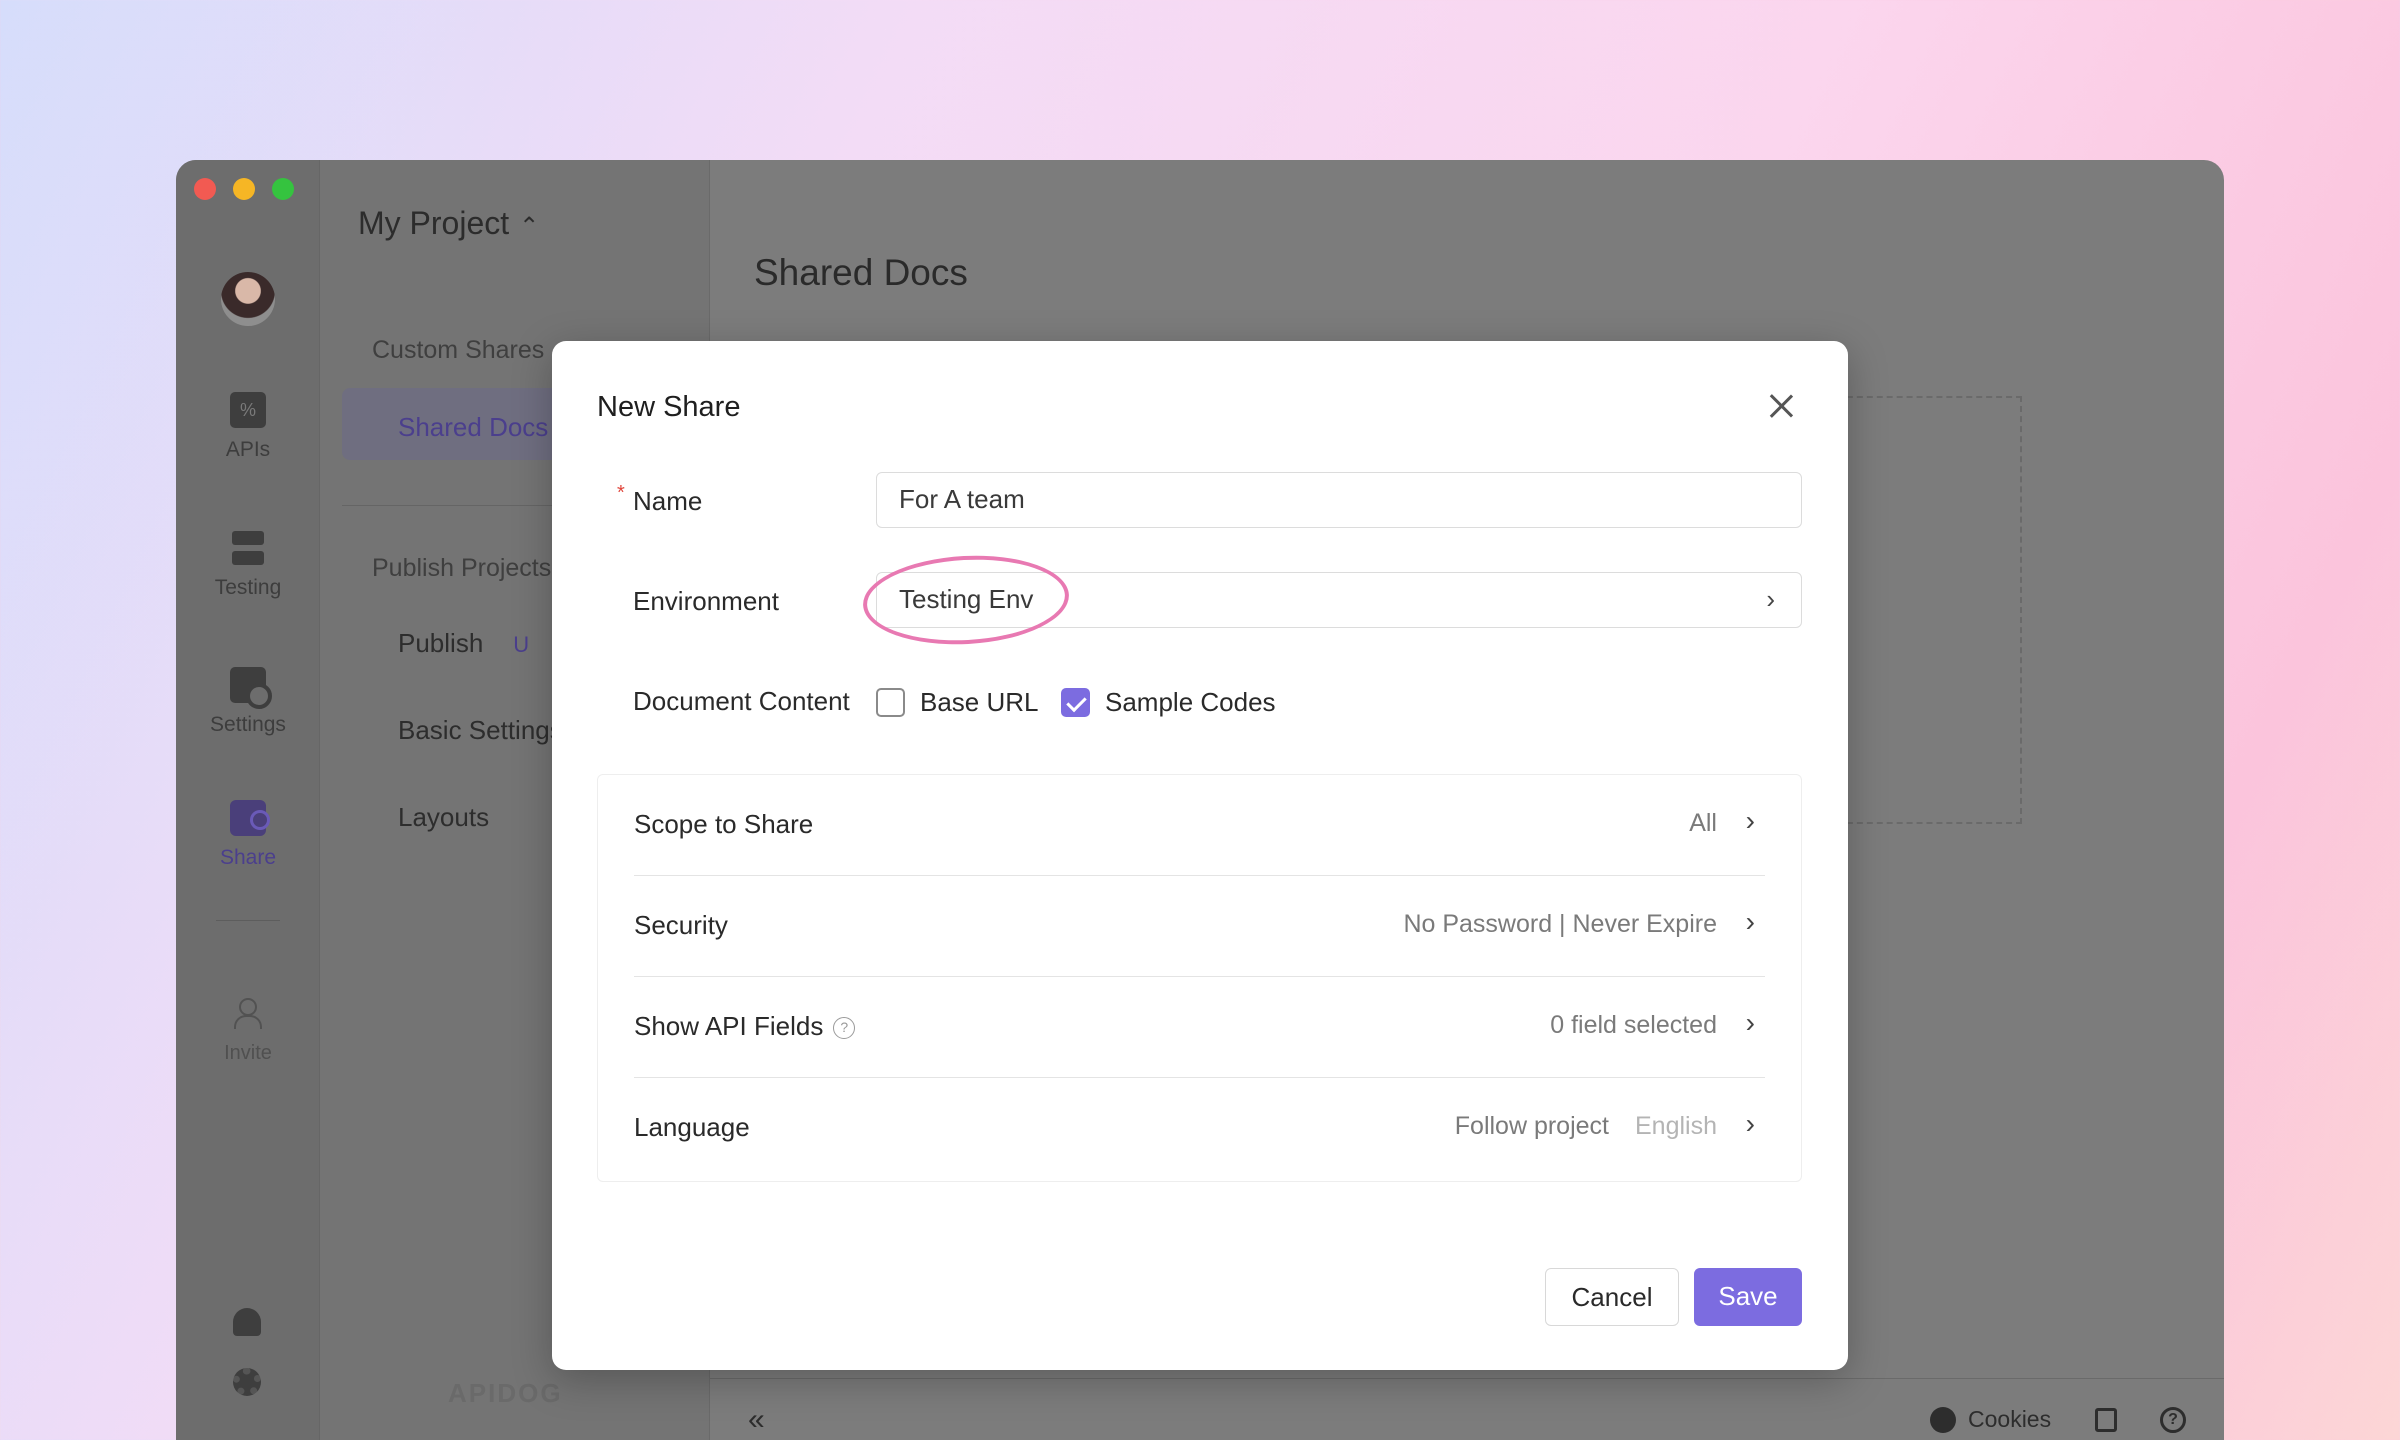  Describe the element at coordinates (1199, 825) in the screenshot. I see `scope-to-share-row: Scope to Share All ›` at that location.